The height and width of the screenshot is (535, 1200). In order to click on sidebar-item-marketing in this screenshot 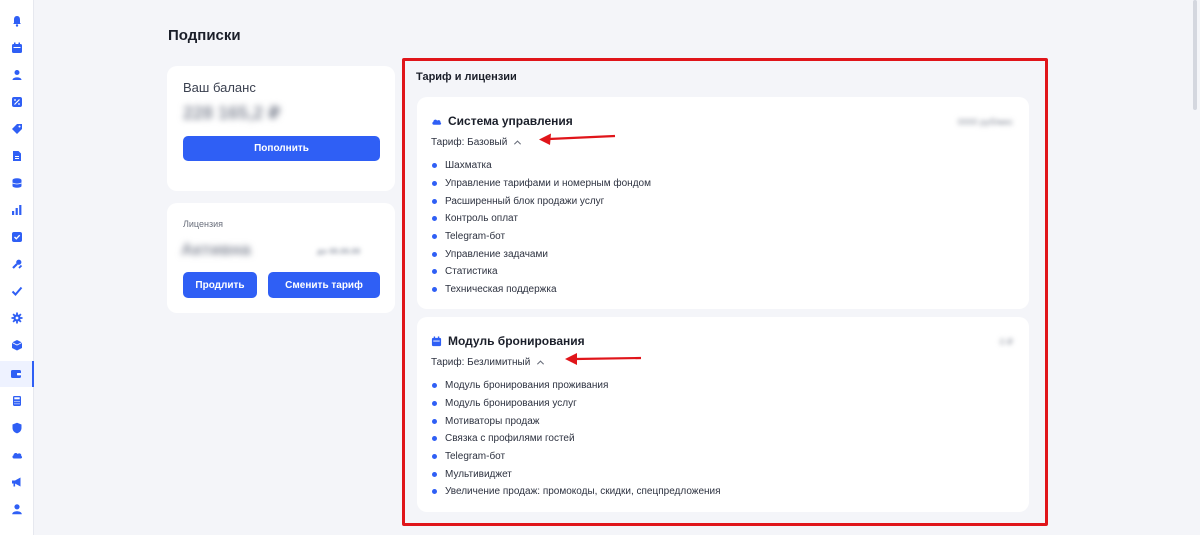, I will do `click(17, 482)`.